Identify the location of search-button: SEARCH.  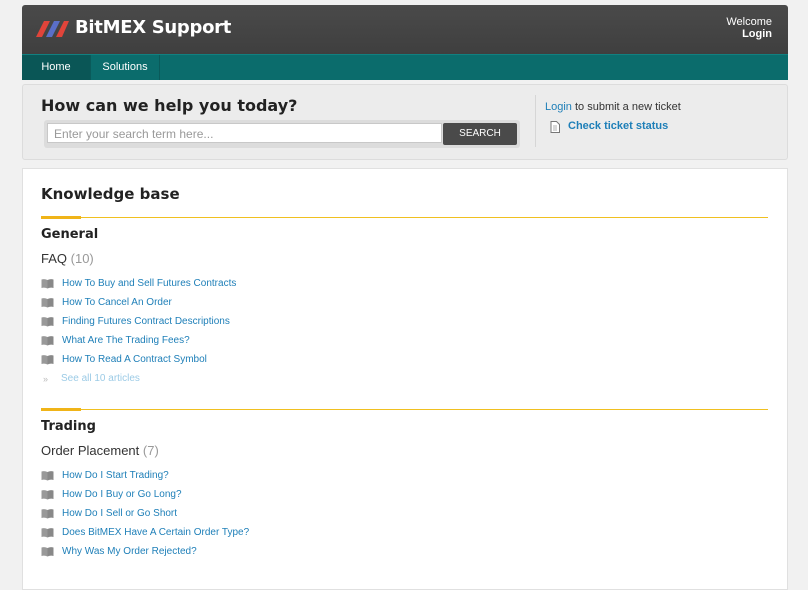
(480, 134).